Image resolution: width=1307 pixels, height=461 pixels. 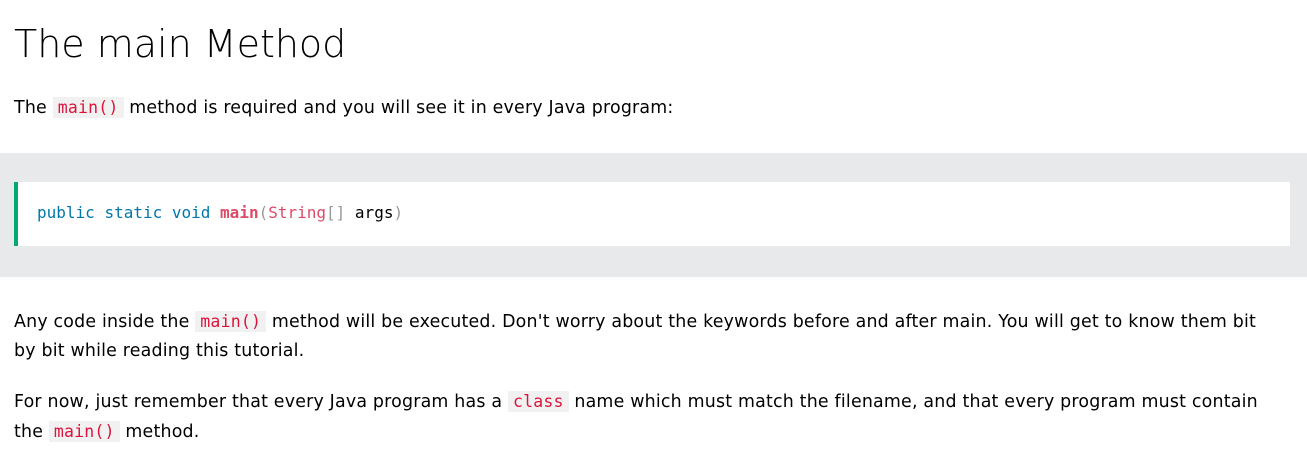 What do you see at coordinates (33, 108) in the screenshot?
I see `intro-text-before: The` at bounding box center [33, 108].